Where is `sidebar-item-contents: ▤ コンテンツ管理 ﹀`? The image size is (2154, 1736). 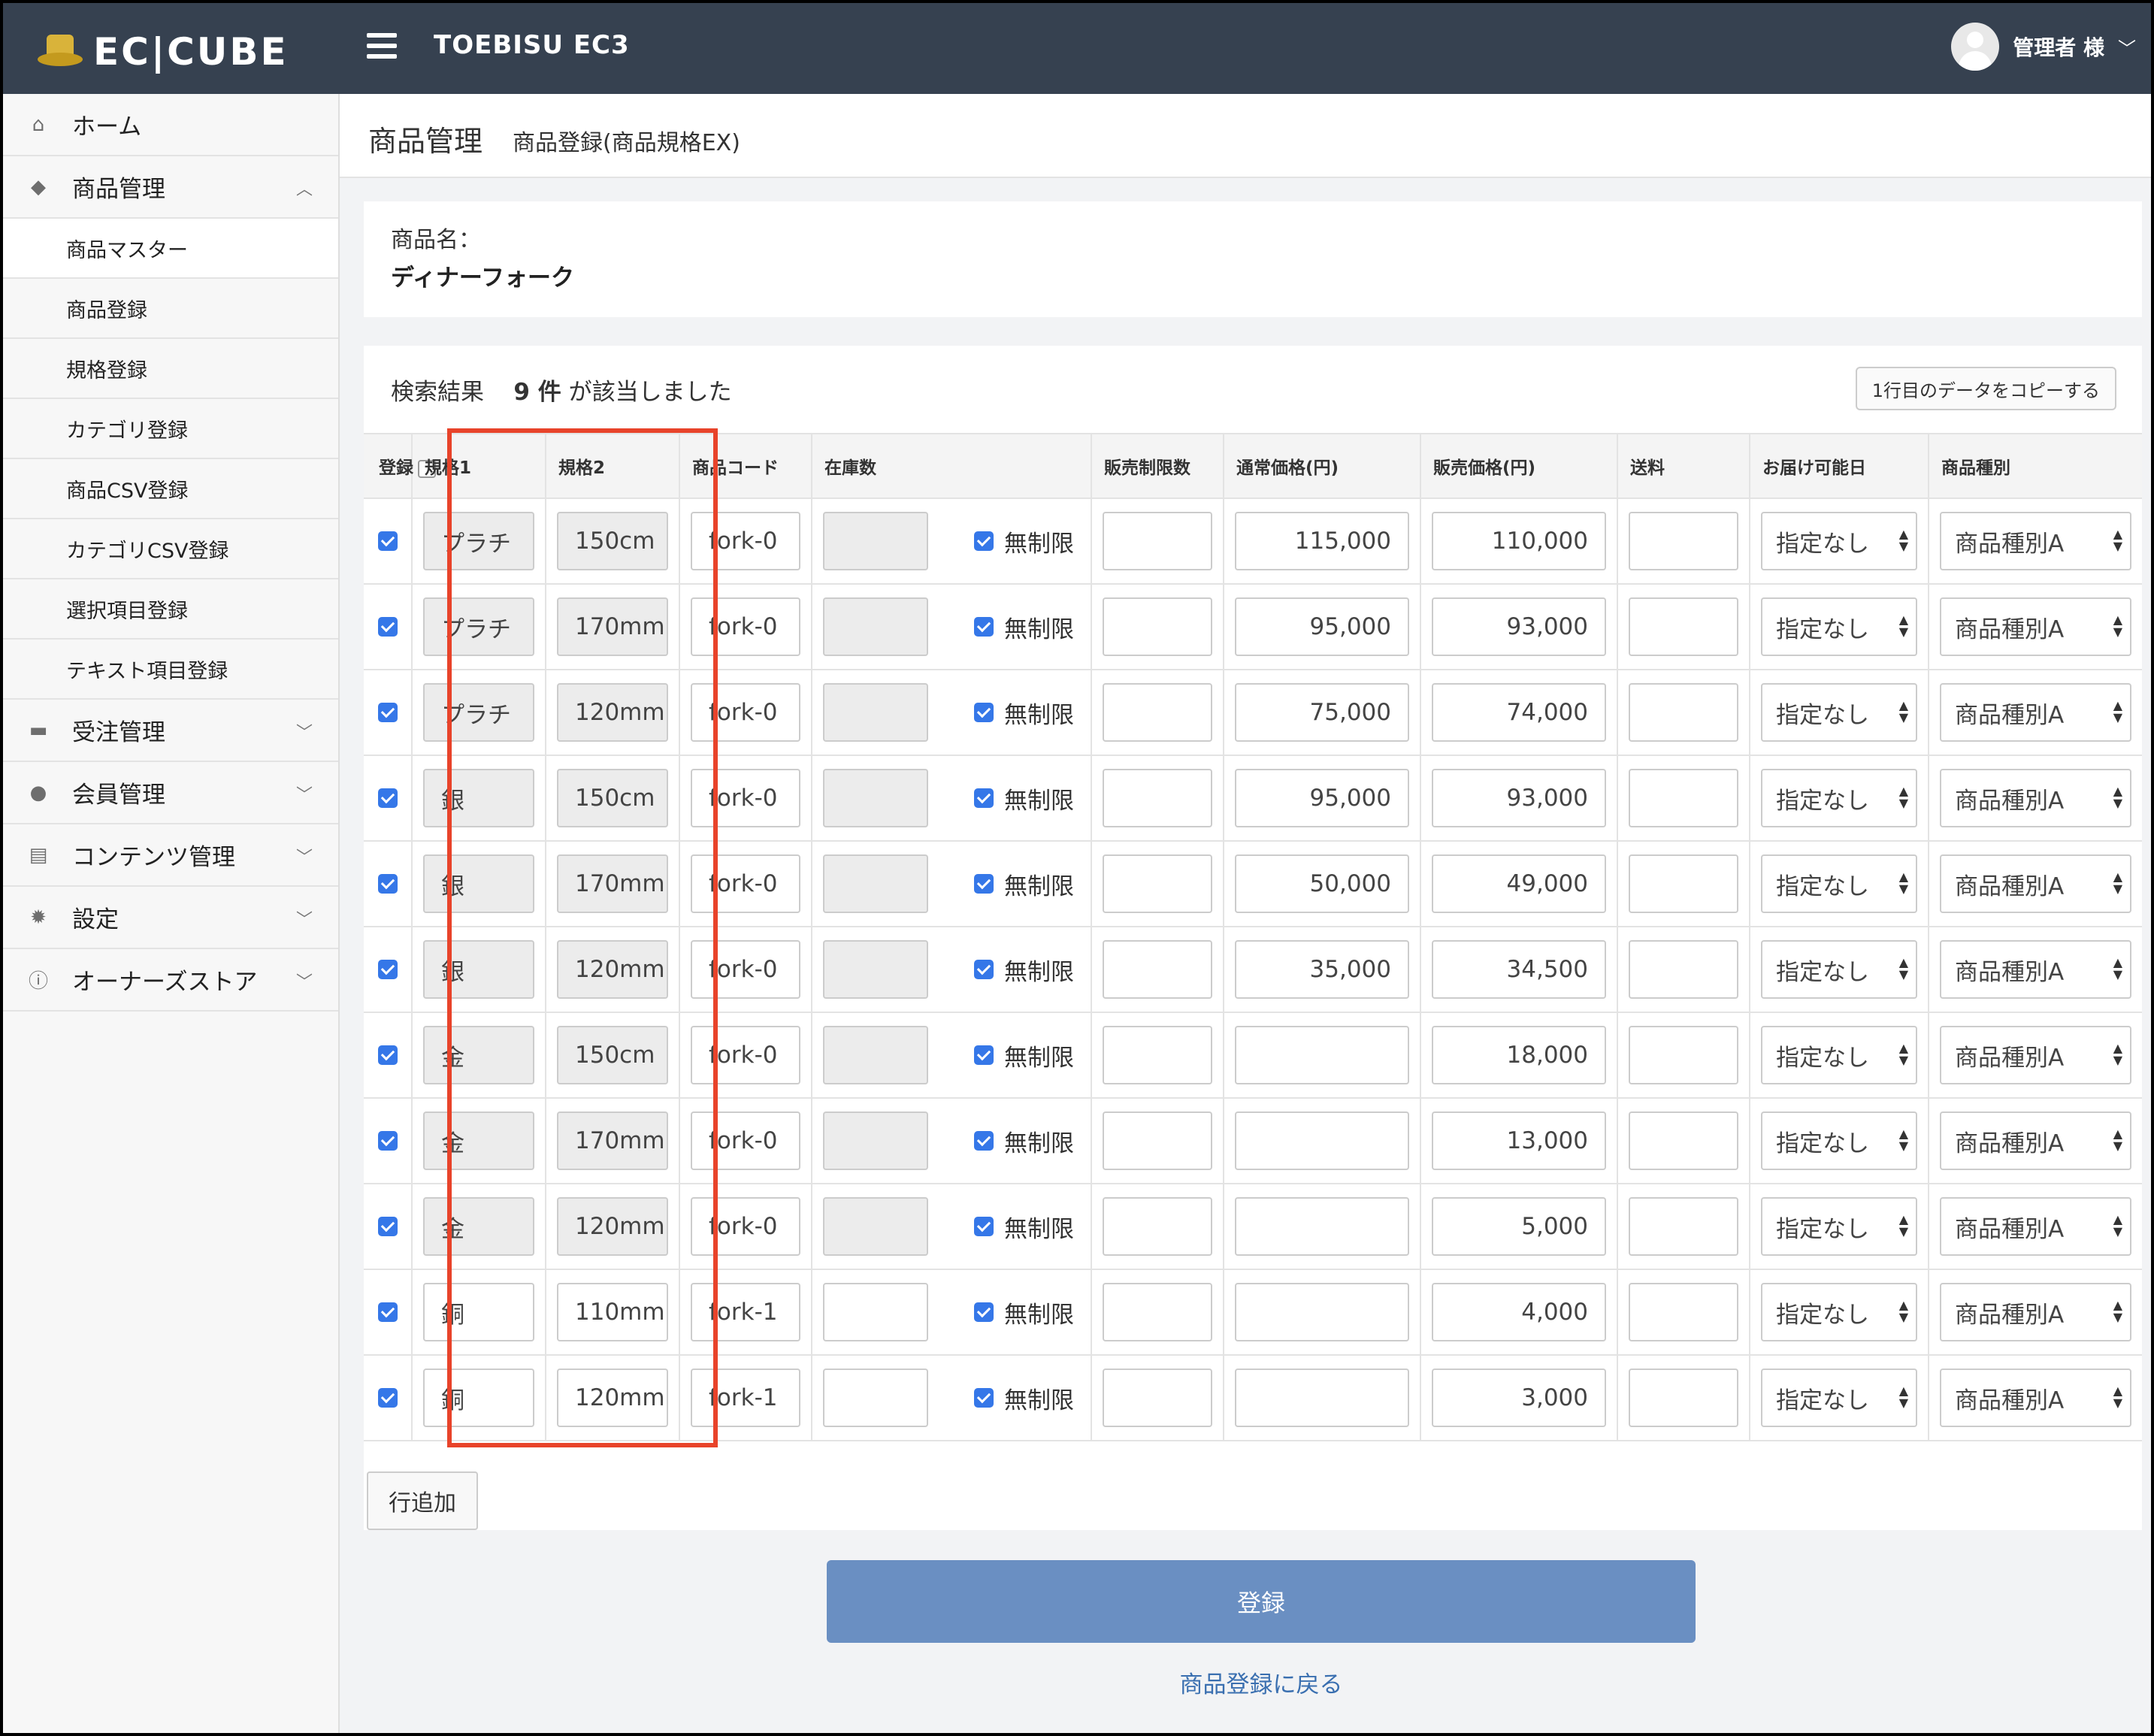 sidebar-item-contents: ▤ コンテンツ管理 ﹀ is located at coordinates (170, 855).